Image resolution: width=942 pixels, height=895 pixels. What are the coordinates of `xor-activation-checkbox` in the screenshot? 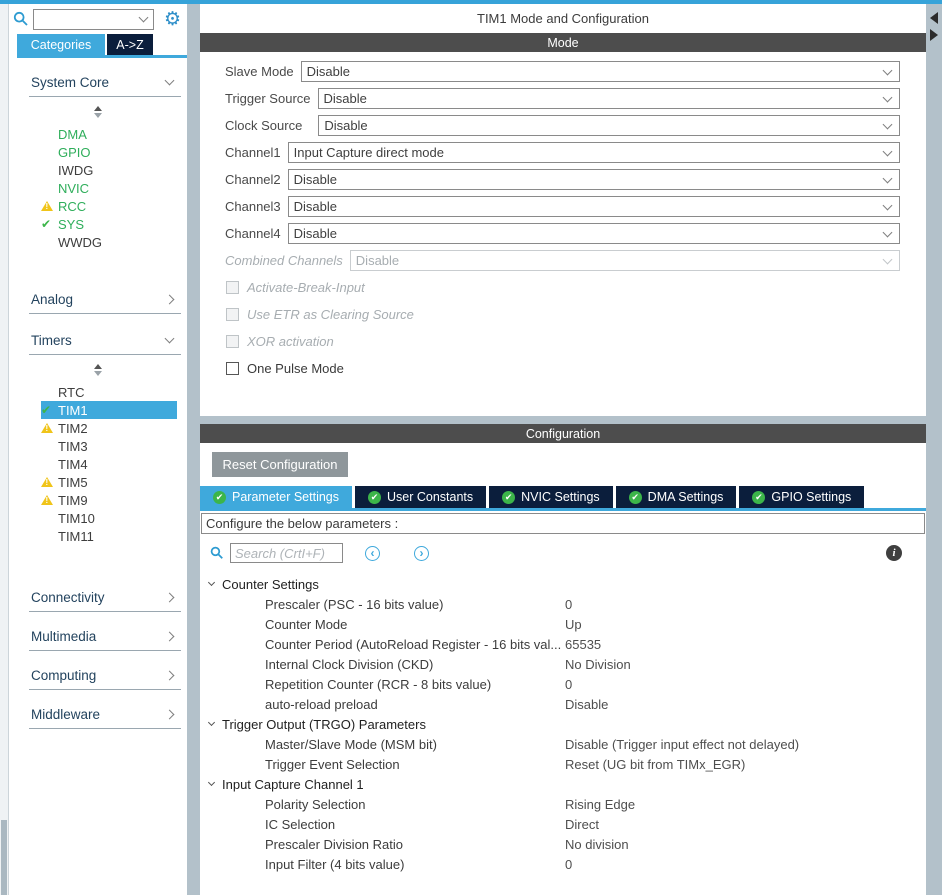 It's located at (232, 341).